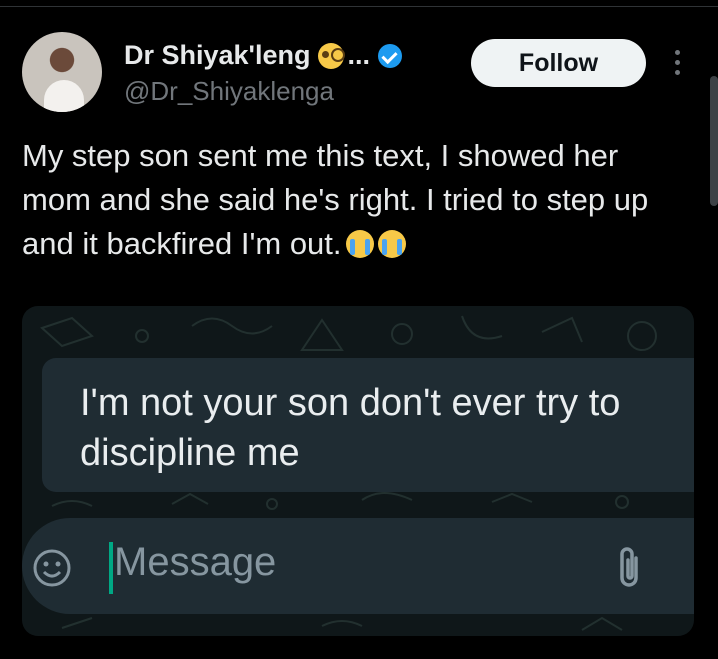  I want to click on message-input-placeholder: Message, so click(195, 562).